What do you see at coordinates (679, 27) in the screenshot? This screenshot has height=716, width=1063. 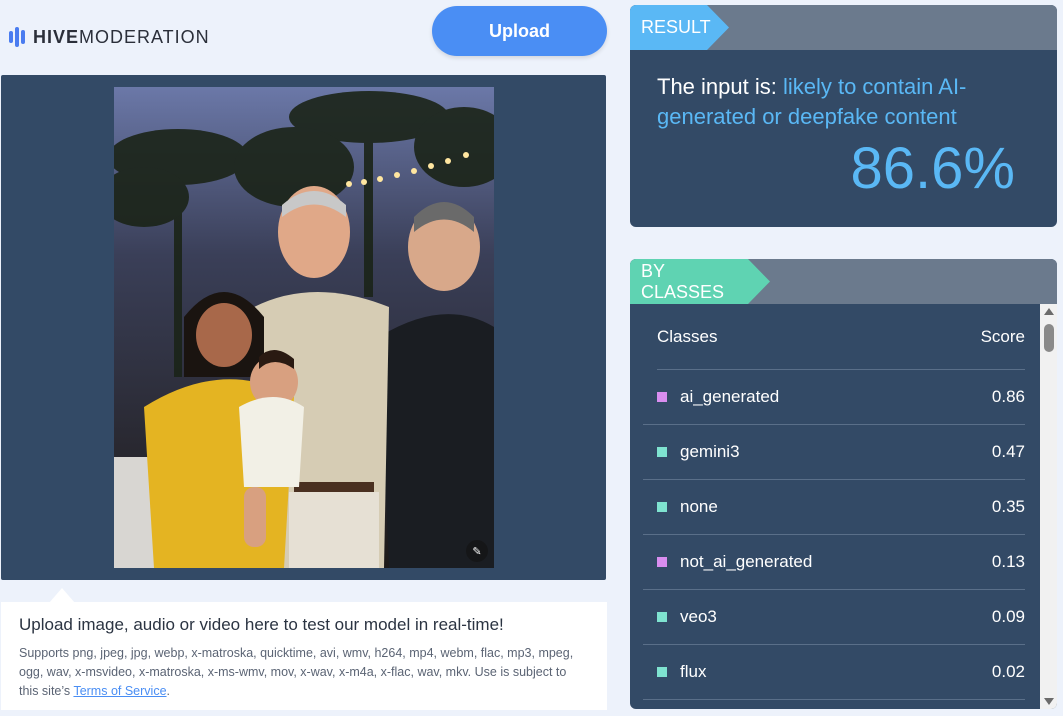 I see `result-tag: RESULT` at bounding box center [679, 27].